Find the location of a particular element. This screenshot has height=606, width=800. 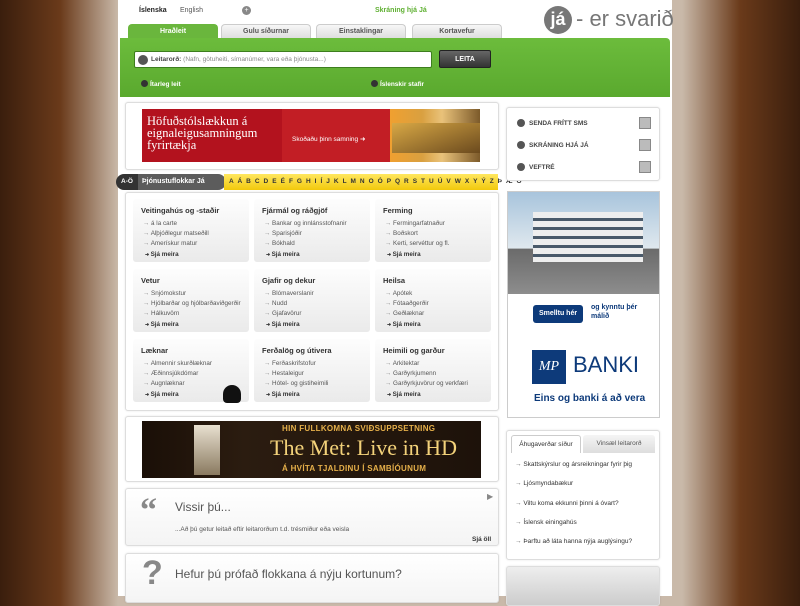

category-item: Hótel- og gistiheimili is located at coordinates (296, 383).